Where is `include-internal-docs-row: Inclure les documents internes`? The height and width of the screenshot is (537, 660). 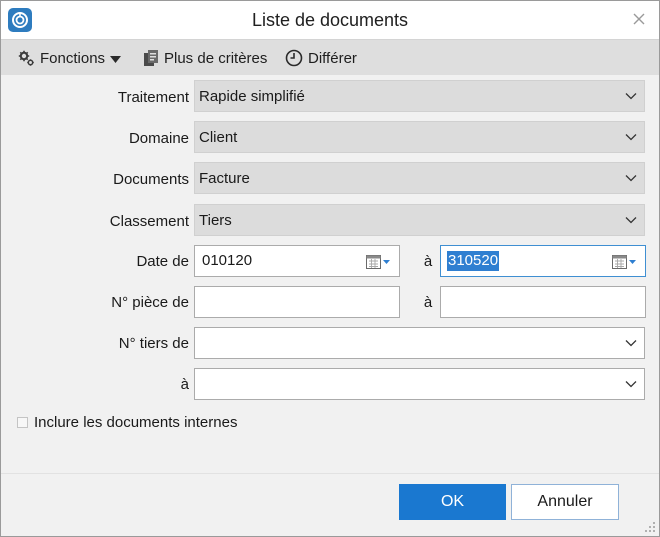
include-internal-docs-row: Inclure les documents internes is located at coordinates (127, 422).